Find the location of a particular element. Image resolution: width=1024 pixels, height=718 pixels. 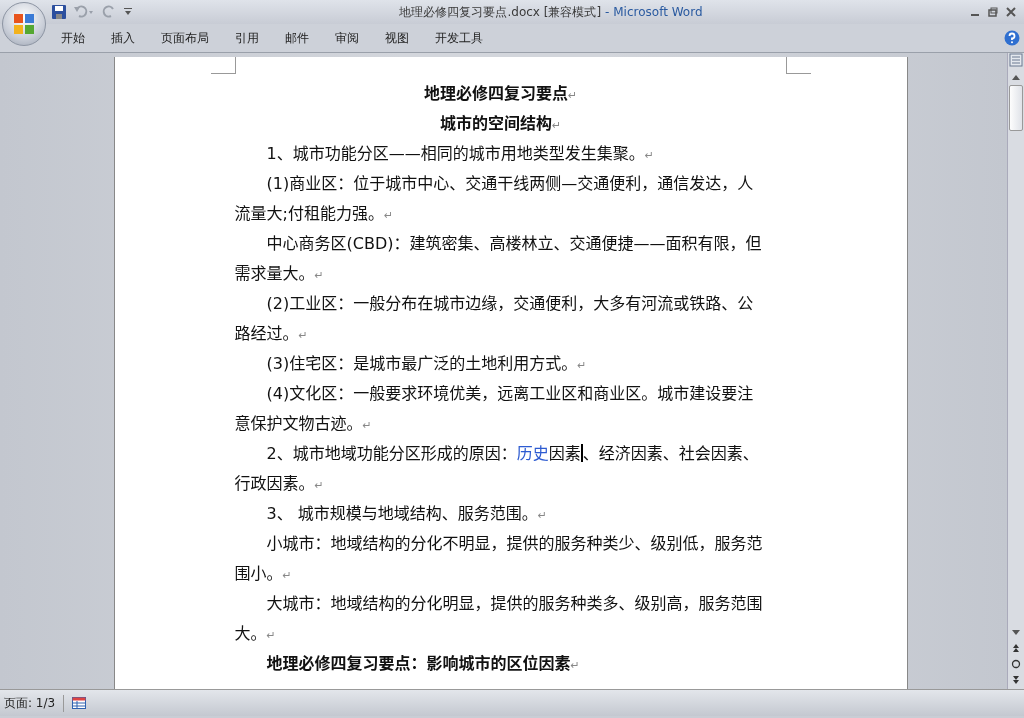

ribbon-tab: 视图 is located at coordinates (397, 38).